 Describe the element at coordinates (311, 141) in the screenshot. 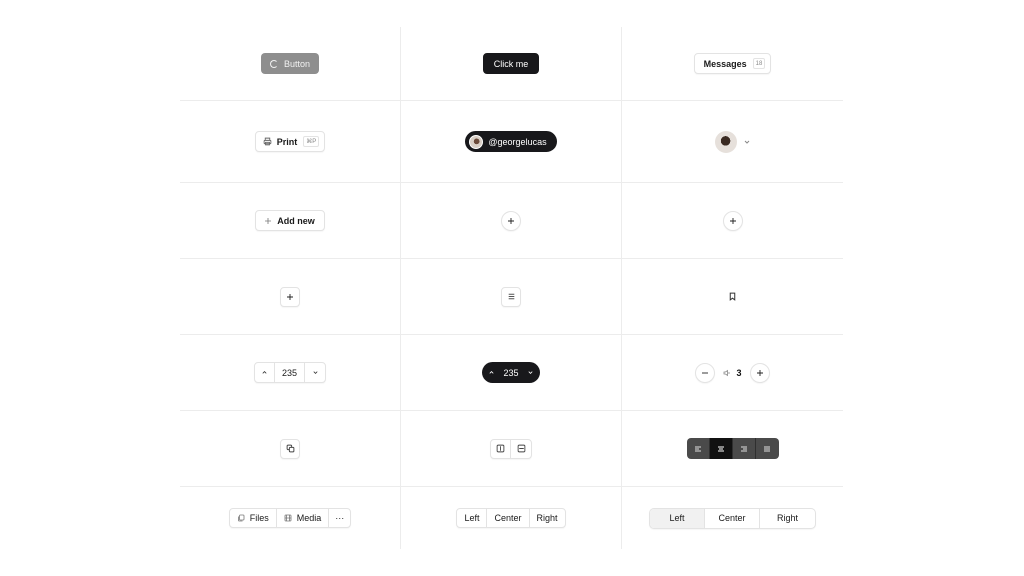

I see `print-shortcut-badge: ⌘P` at that location.